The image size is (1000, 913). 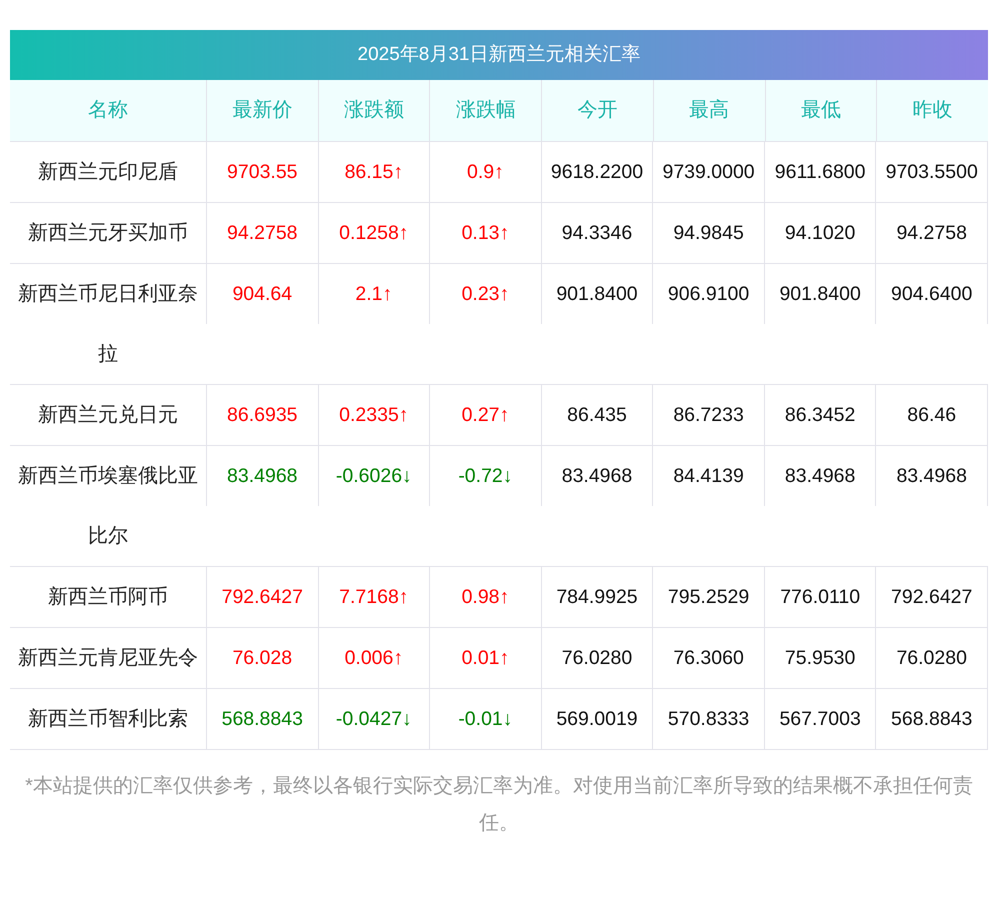 I want to click on table-cell: 904.64, so click(x=262, y=294).